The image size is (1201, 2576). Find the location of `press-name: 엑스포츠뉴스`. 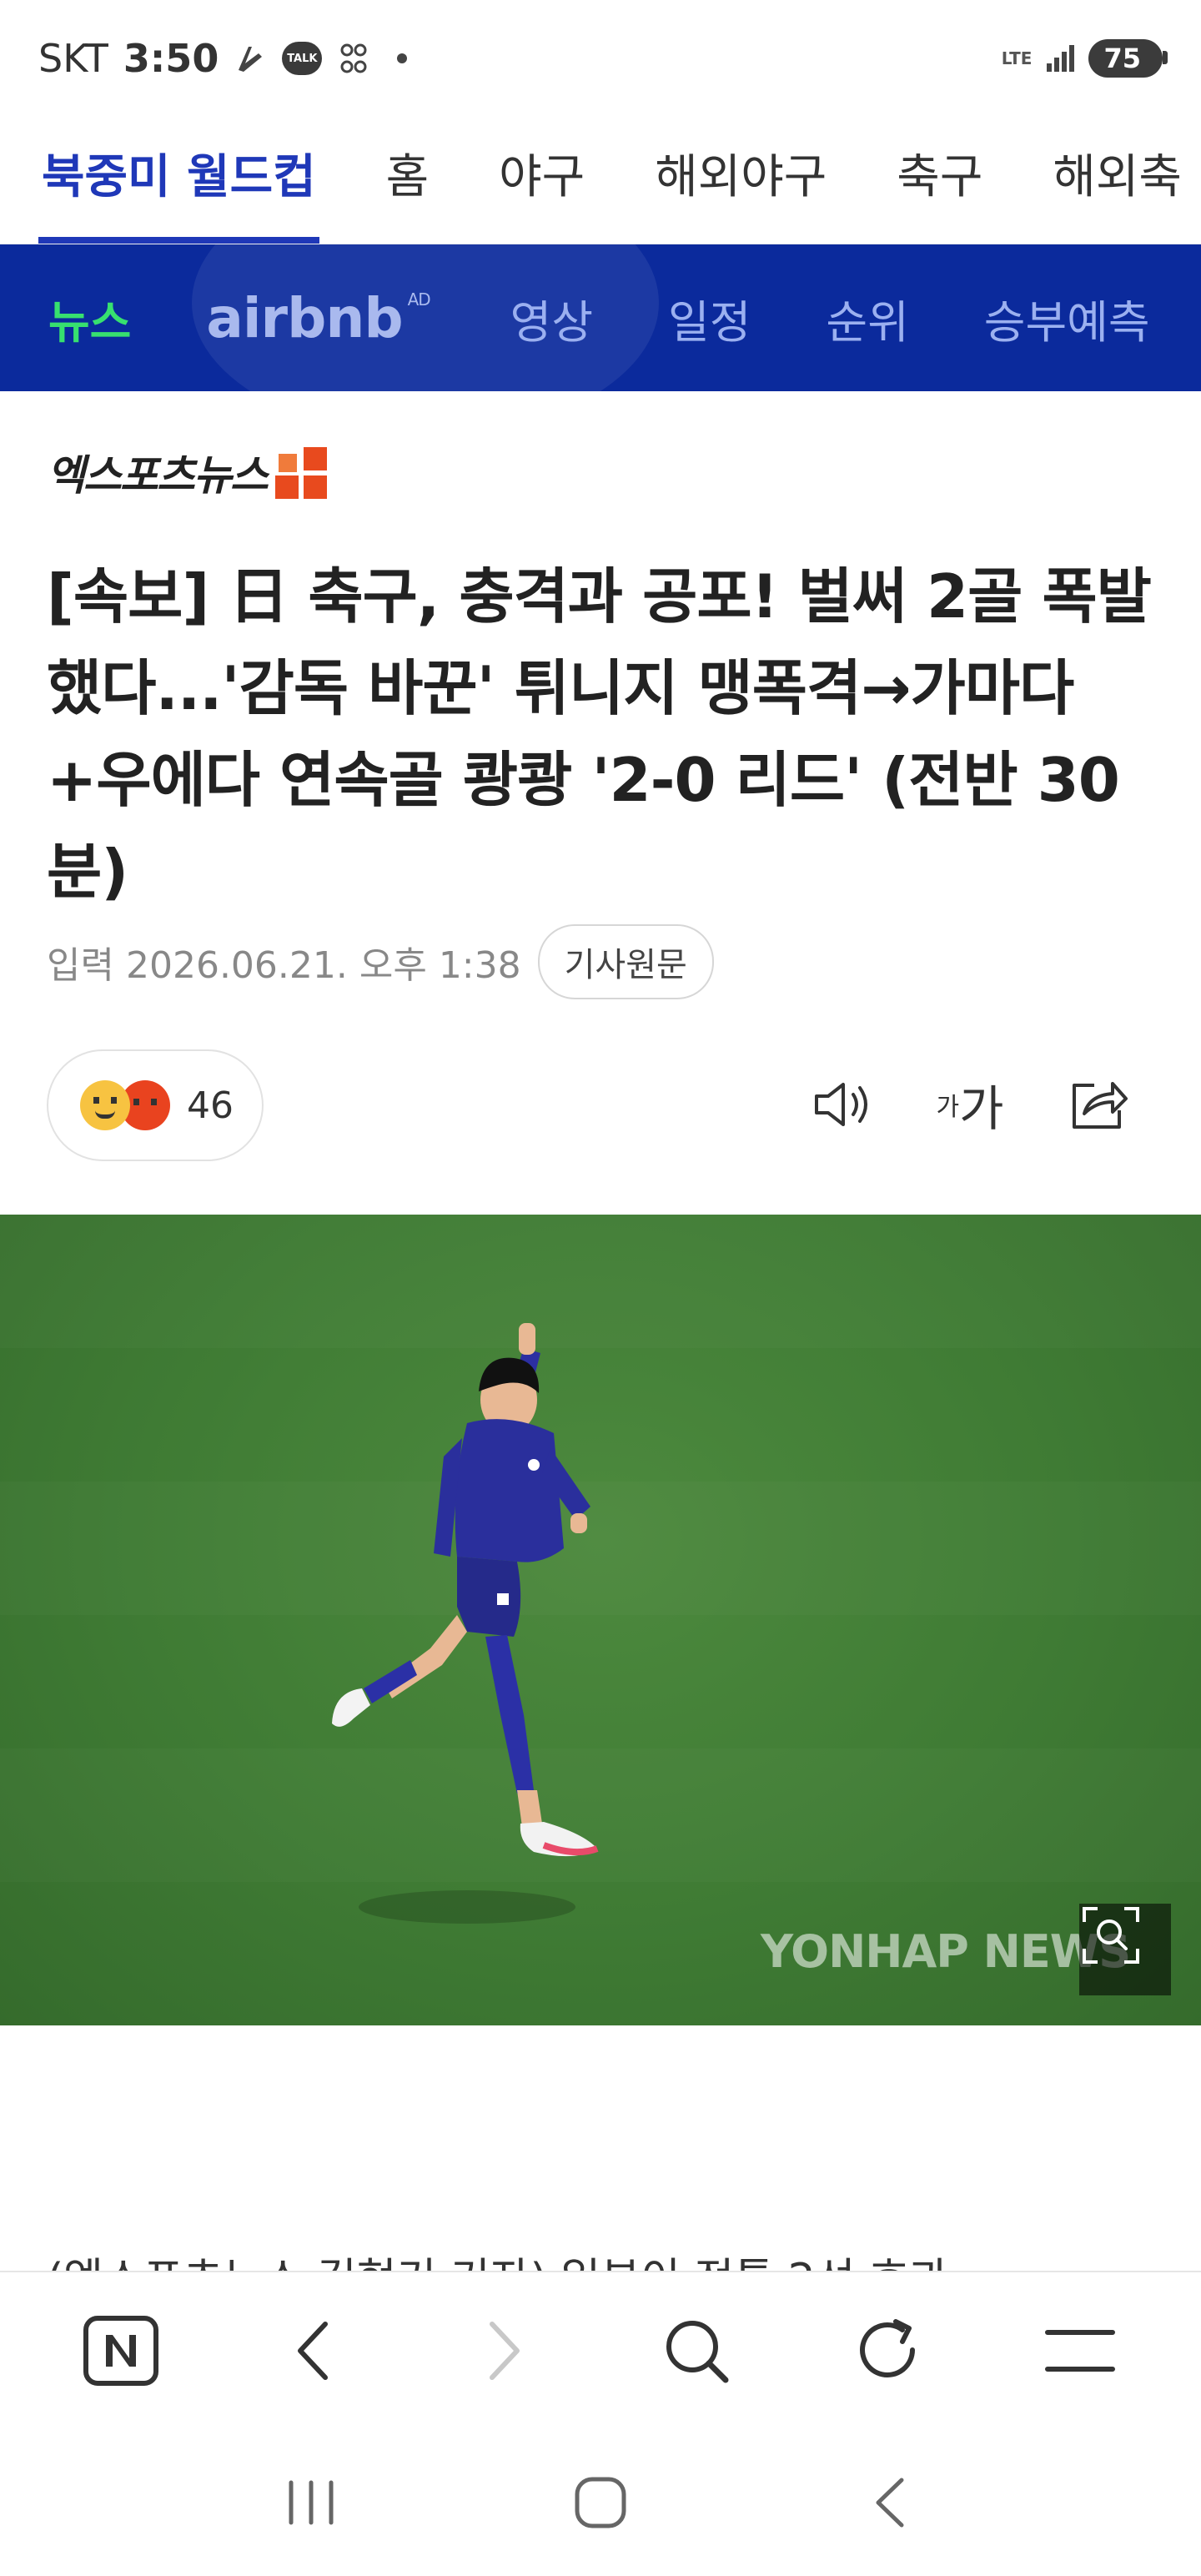

press-name: 엑스포츠뉴스 is located at coordinates (158, 475).